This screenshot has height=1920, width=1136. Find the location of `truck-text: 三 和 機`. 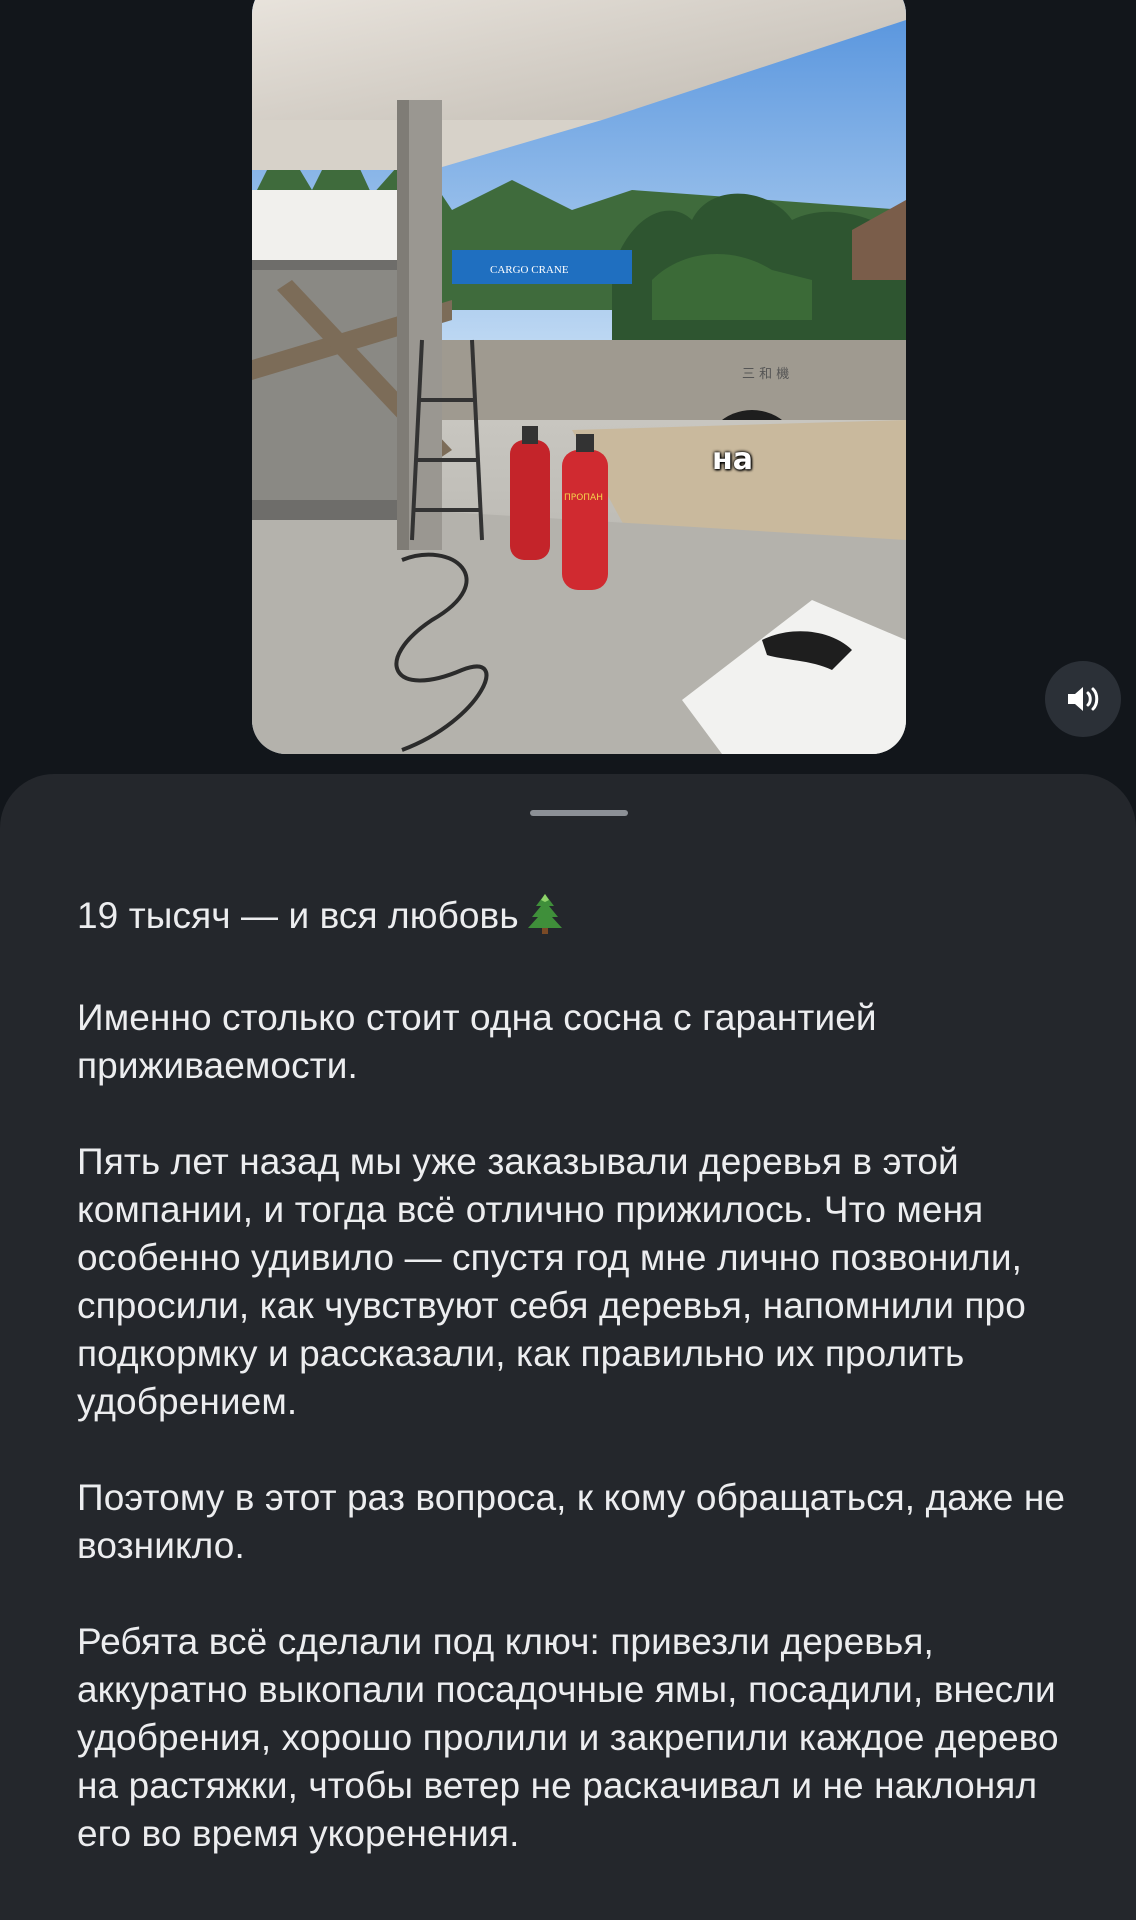

truck-text: 三 和 機 is located at coordinates (765, 374).